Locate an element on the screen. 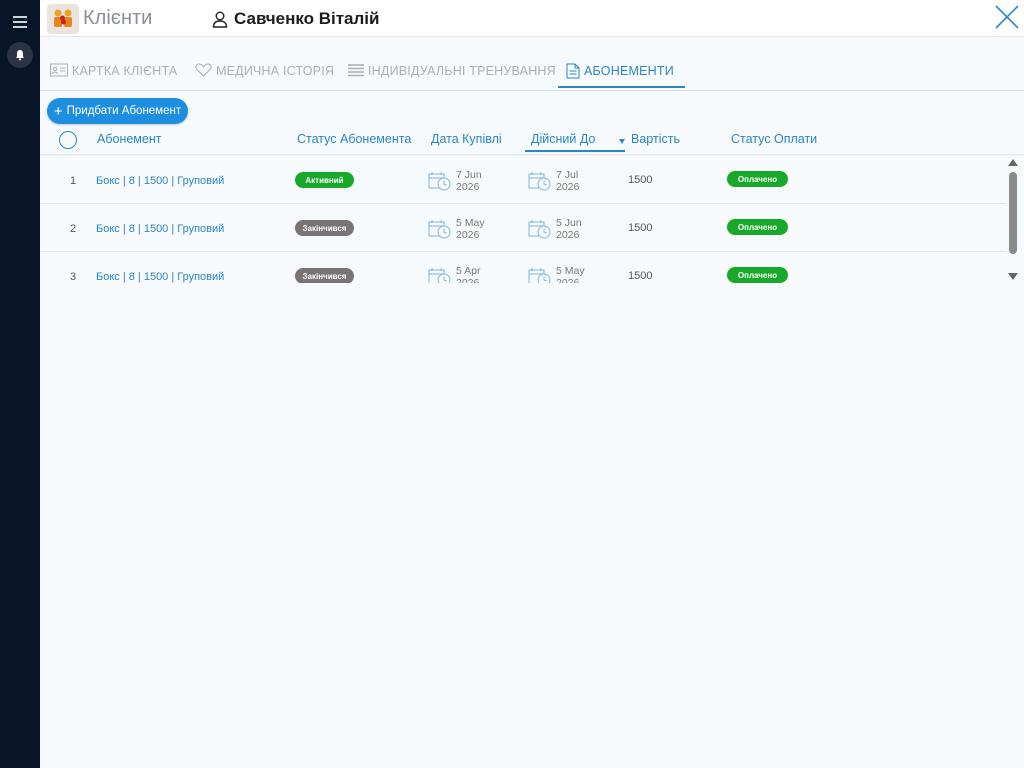 The width and height of the screenshot is (1024, 768). bell-icon is located at coordinates (20, 55).